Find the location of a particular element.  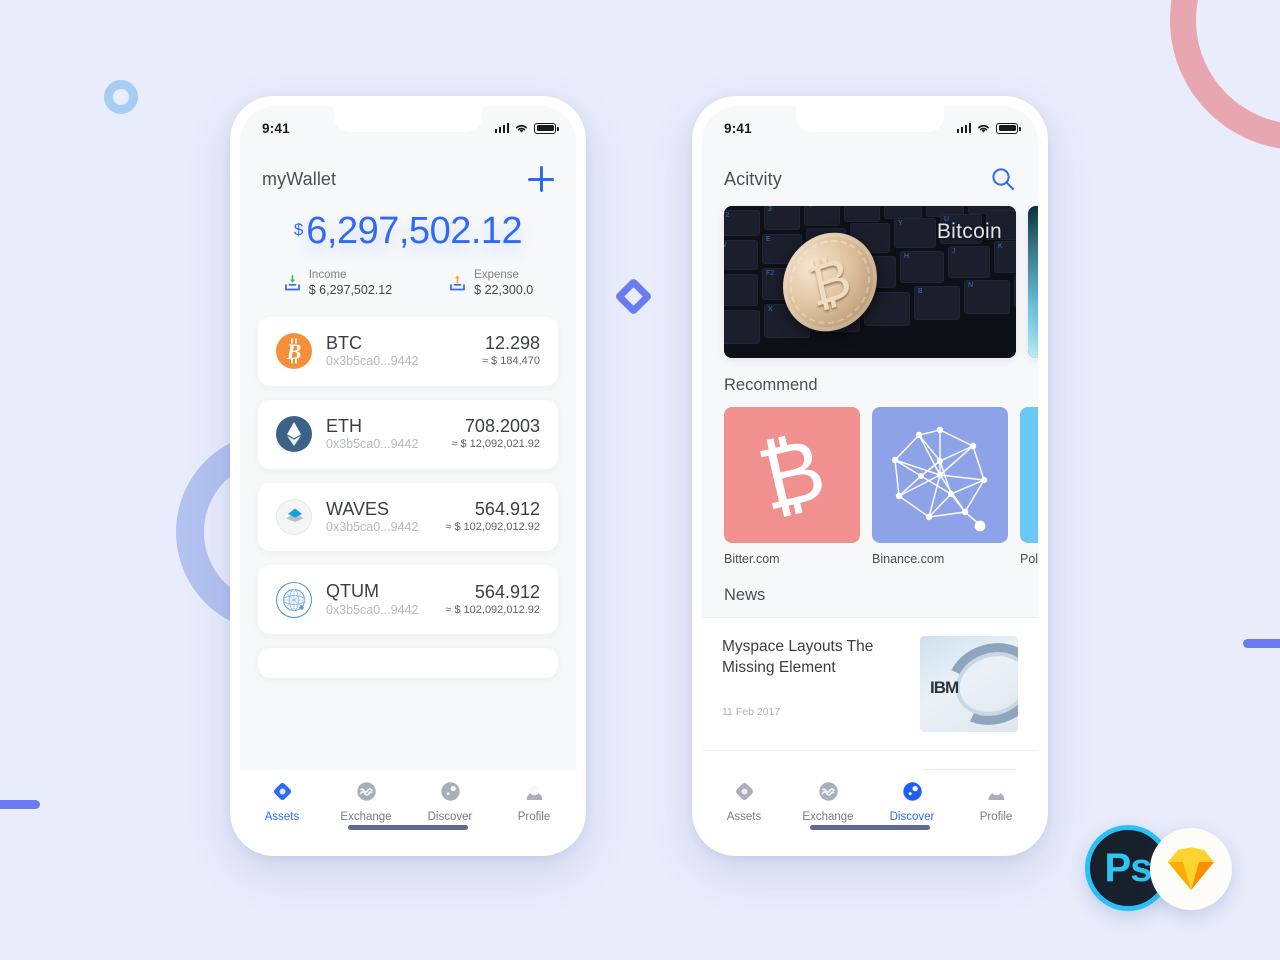

news-title: News is located at coordinates (745, 595).